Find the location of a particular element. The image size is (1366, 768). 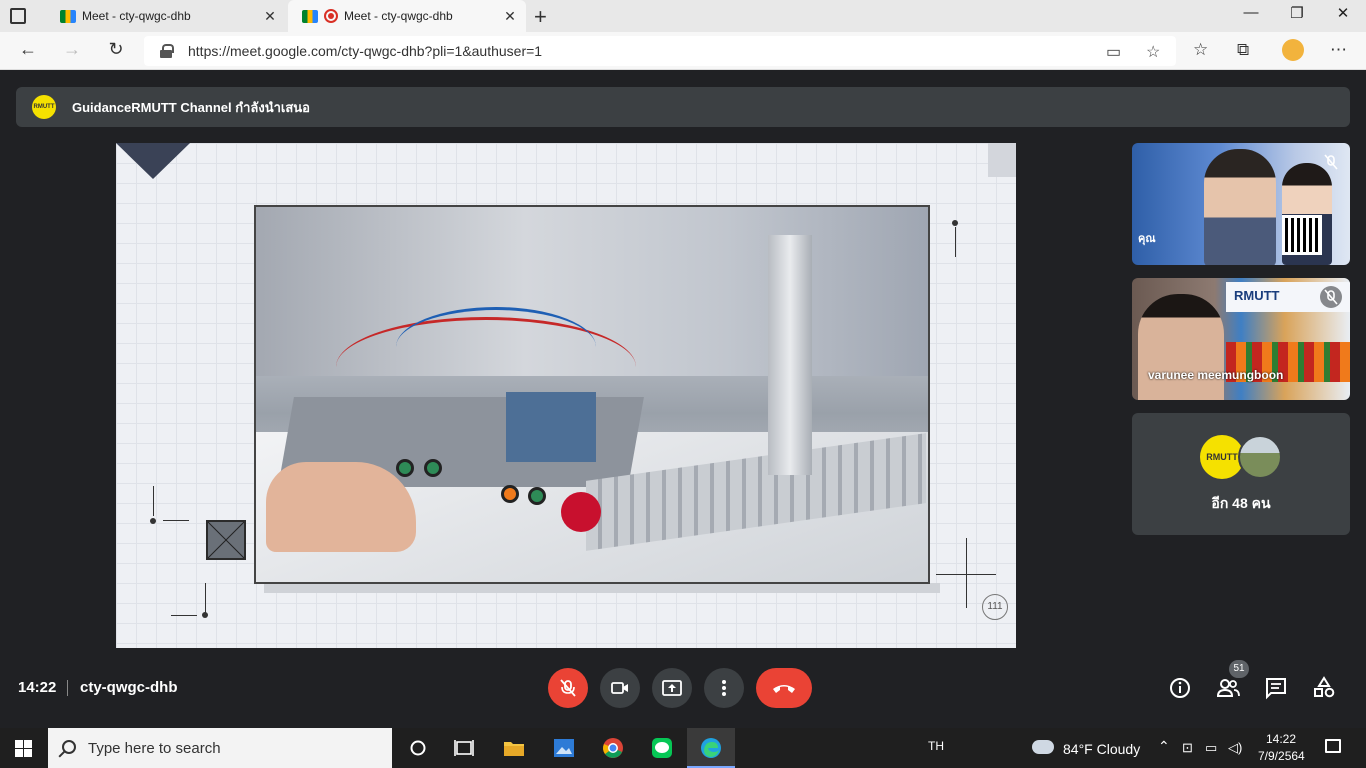

meeting-time: 14:22 is located at coordinates (37, 687).